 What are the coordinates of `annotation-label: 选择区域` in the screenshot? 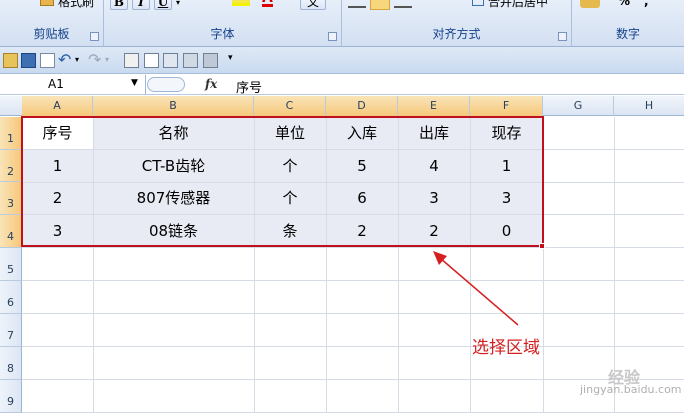 It's located at (506, 348).